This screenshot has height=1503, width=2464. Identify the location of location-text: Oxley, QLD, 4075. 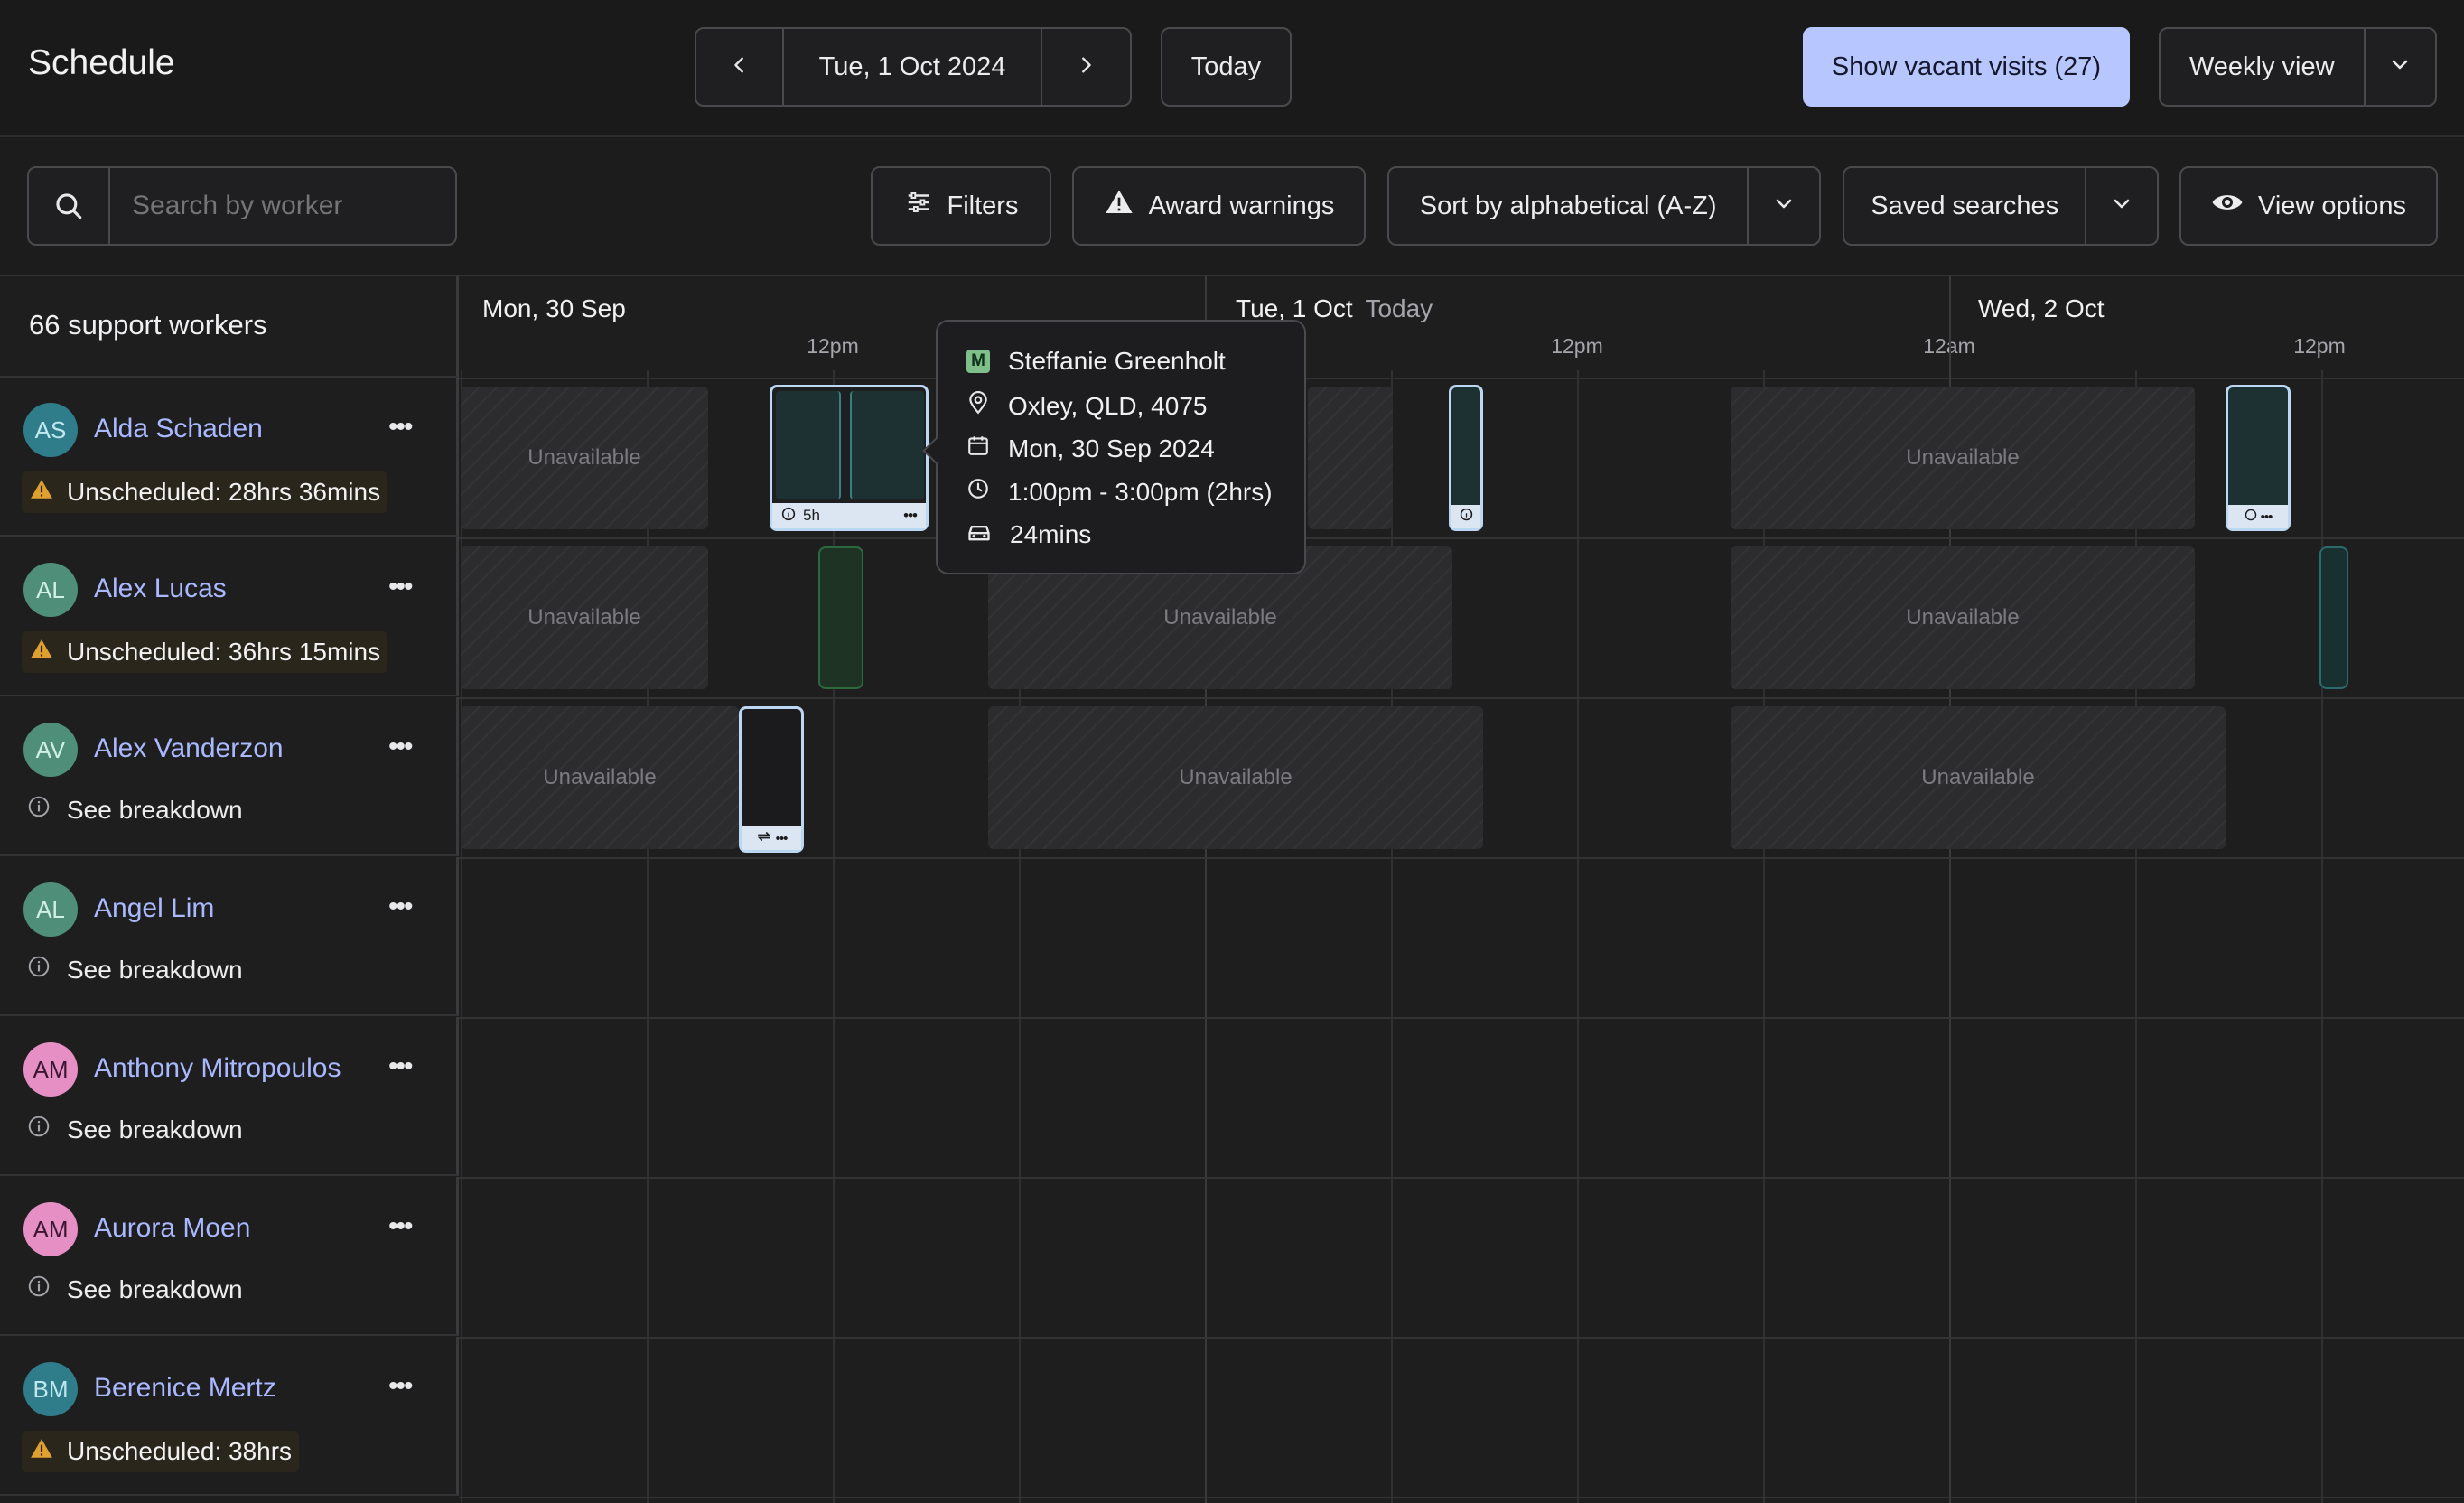
(1108, 405).